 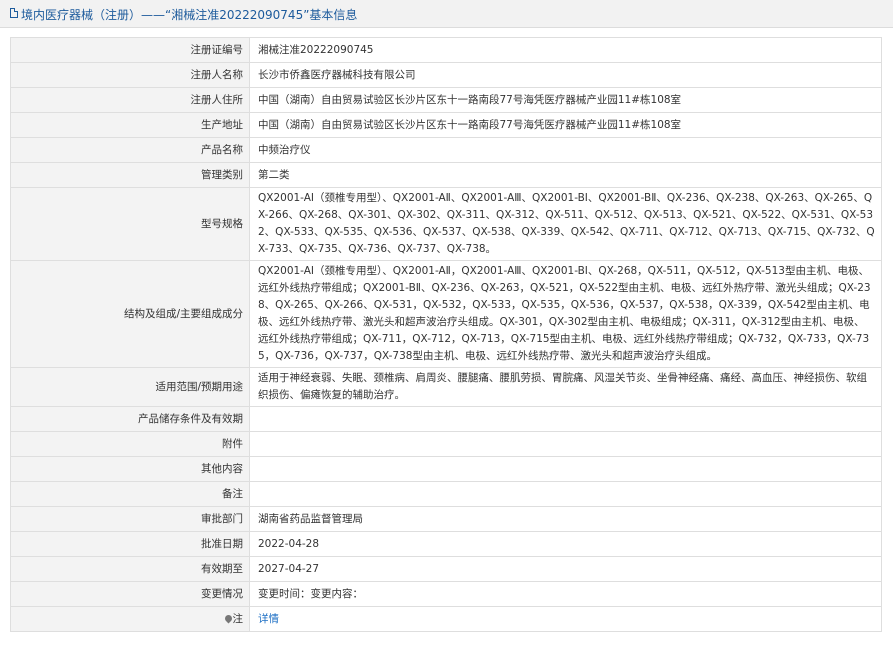 What do you see at coordinates (130, 224) in the screenshot?
I see `row-label: 型号规格` at bounding box center [130, 224].